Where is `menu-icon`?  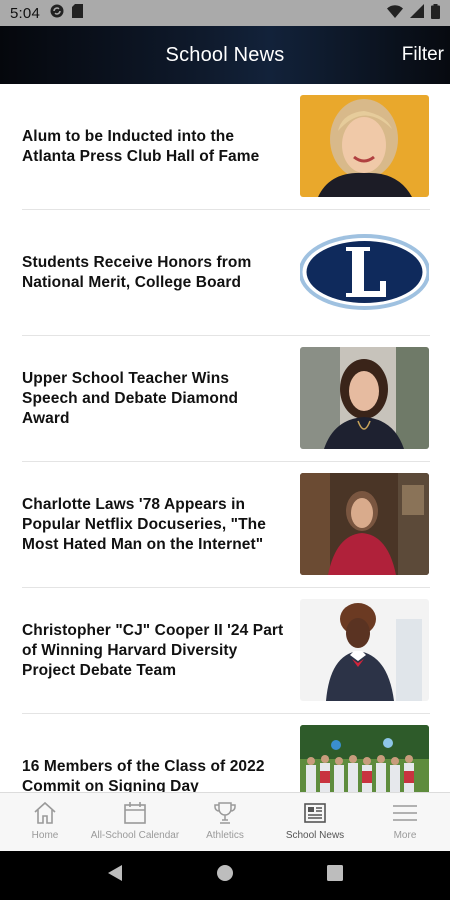
menu-icon is located at coordinates (405, 813).